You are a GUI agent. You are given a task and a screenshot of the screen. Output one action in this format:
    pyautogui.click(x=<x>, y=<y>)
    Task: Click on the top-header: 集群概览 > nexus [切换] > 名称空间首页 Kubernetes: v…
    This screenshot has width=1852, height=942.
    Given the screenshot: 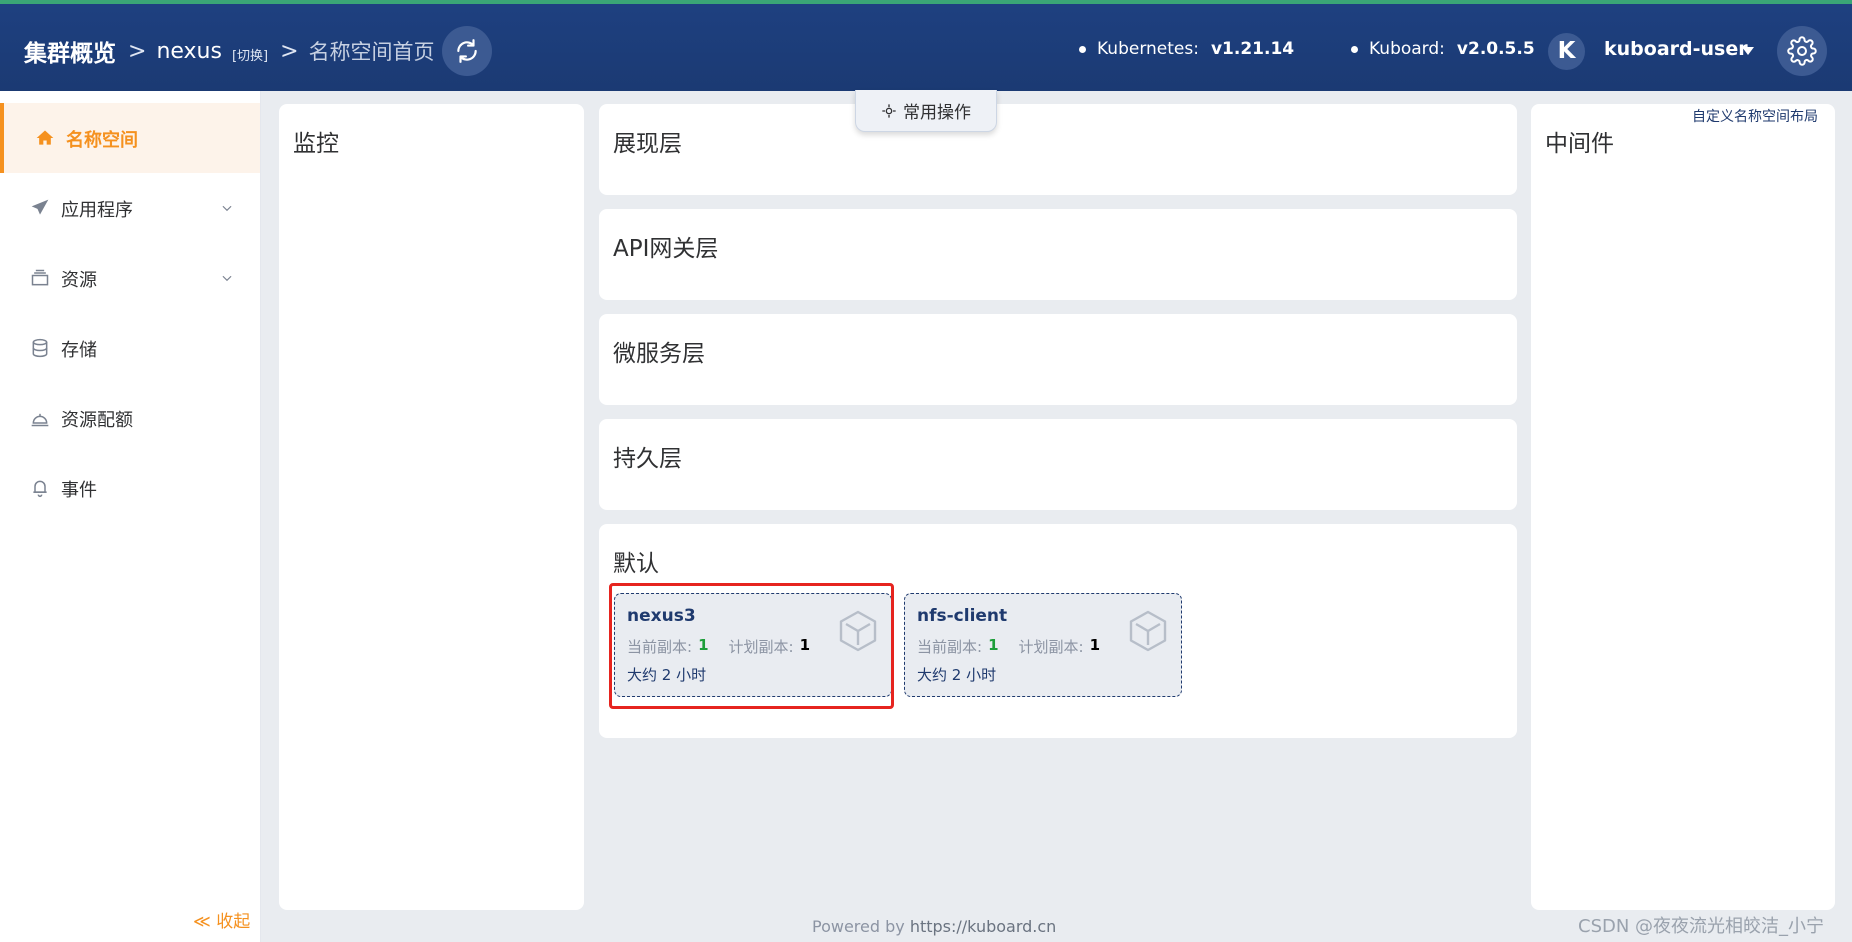 What is the action you would take?
    pyautogui.click(x=926, y=45)
    